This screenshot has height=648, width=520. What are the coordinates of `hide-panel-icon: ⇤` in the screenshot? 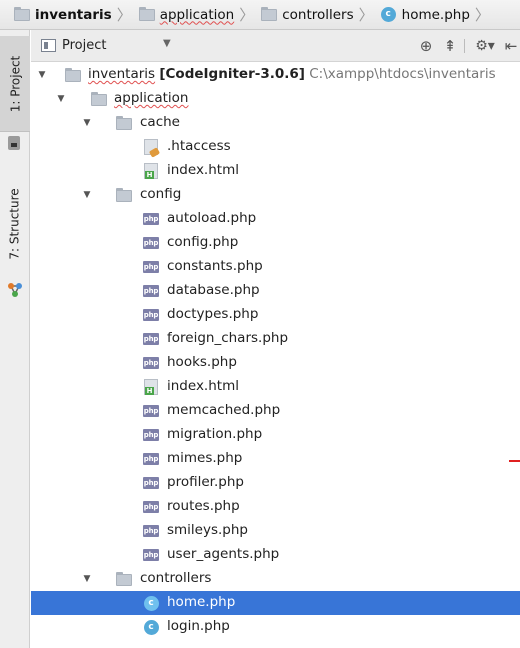 It's located at (510, 46).